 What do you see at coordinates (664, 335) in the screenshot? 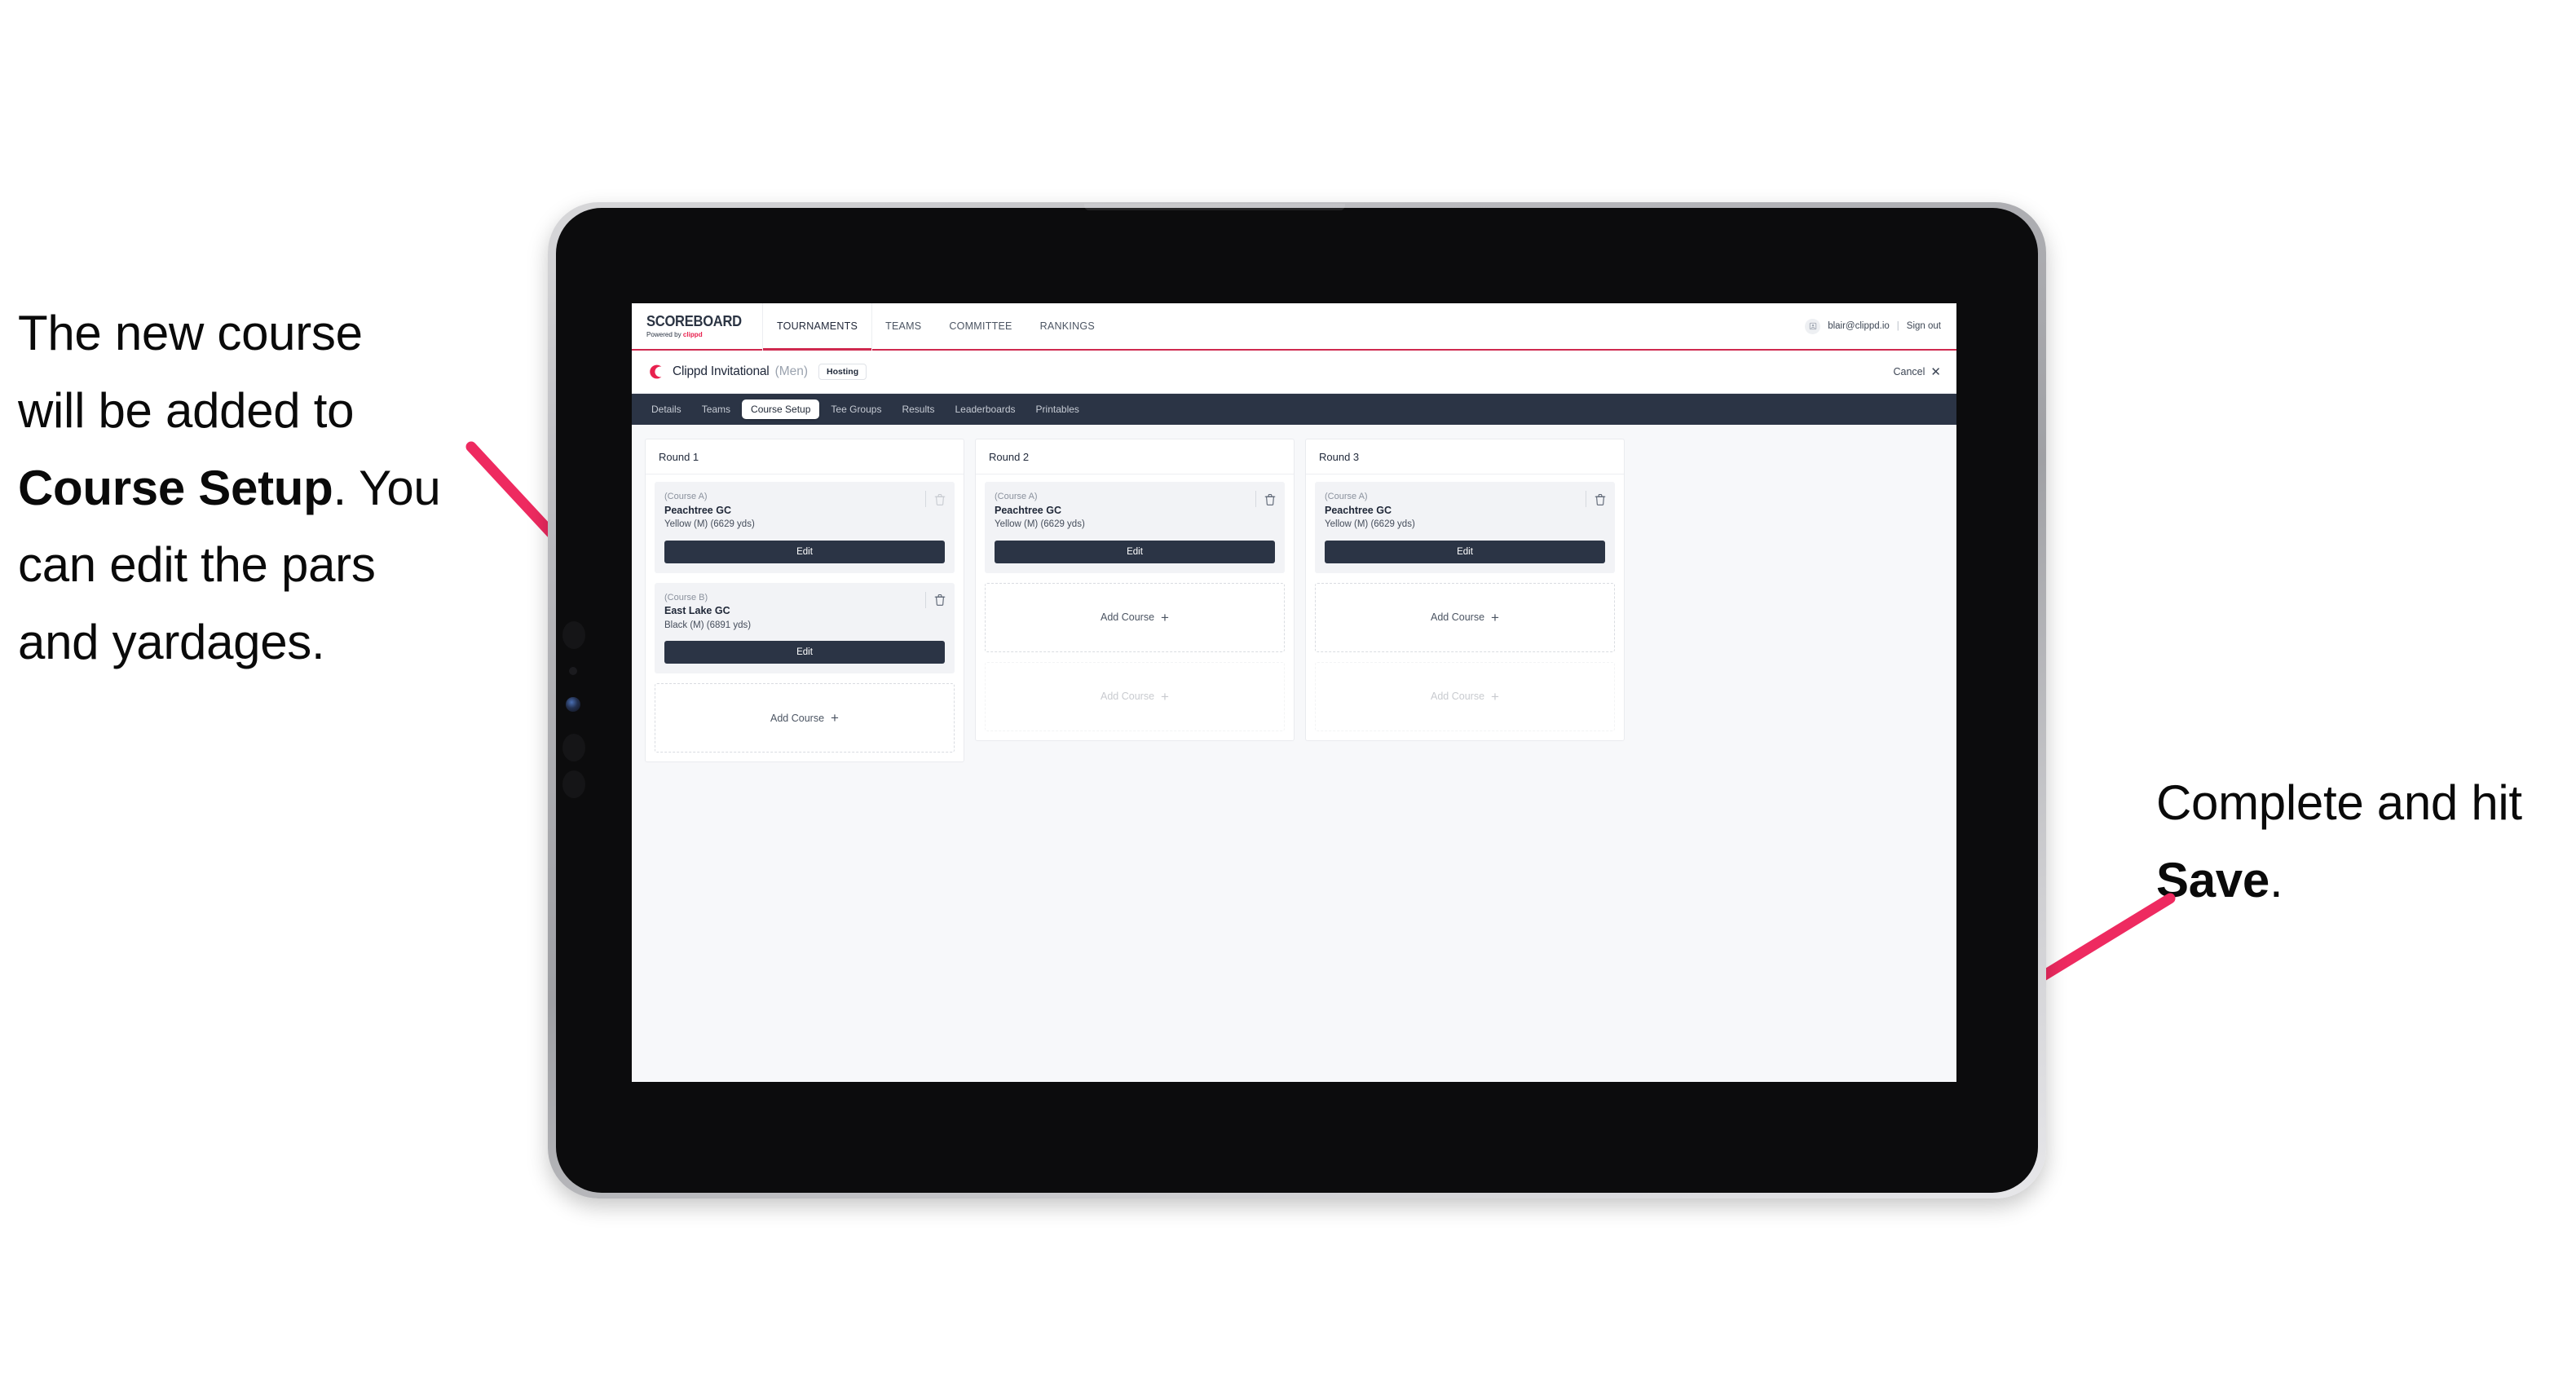
I see `brand-sub-prefix: Powered by` at bounding box center [664, 335].